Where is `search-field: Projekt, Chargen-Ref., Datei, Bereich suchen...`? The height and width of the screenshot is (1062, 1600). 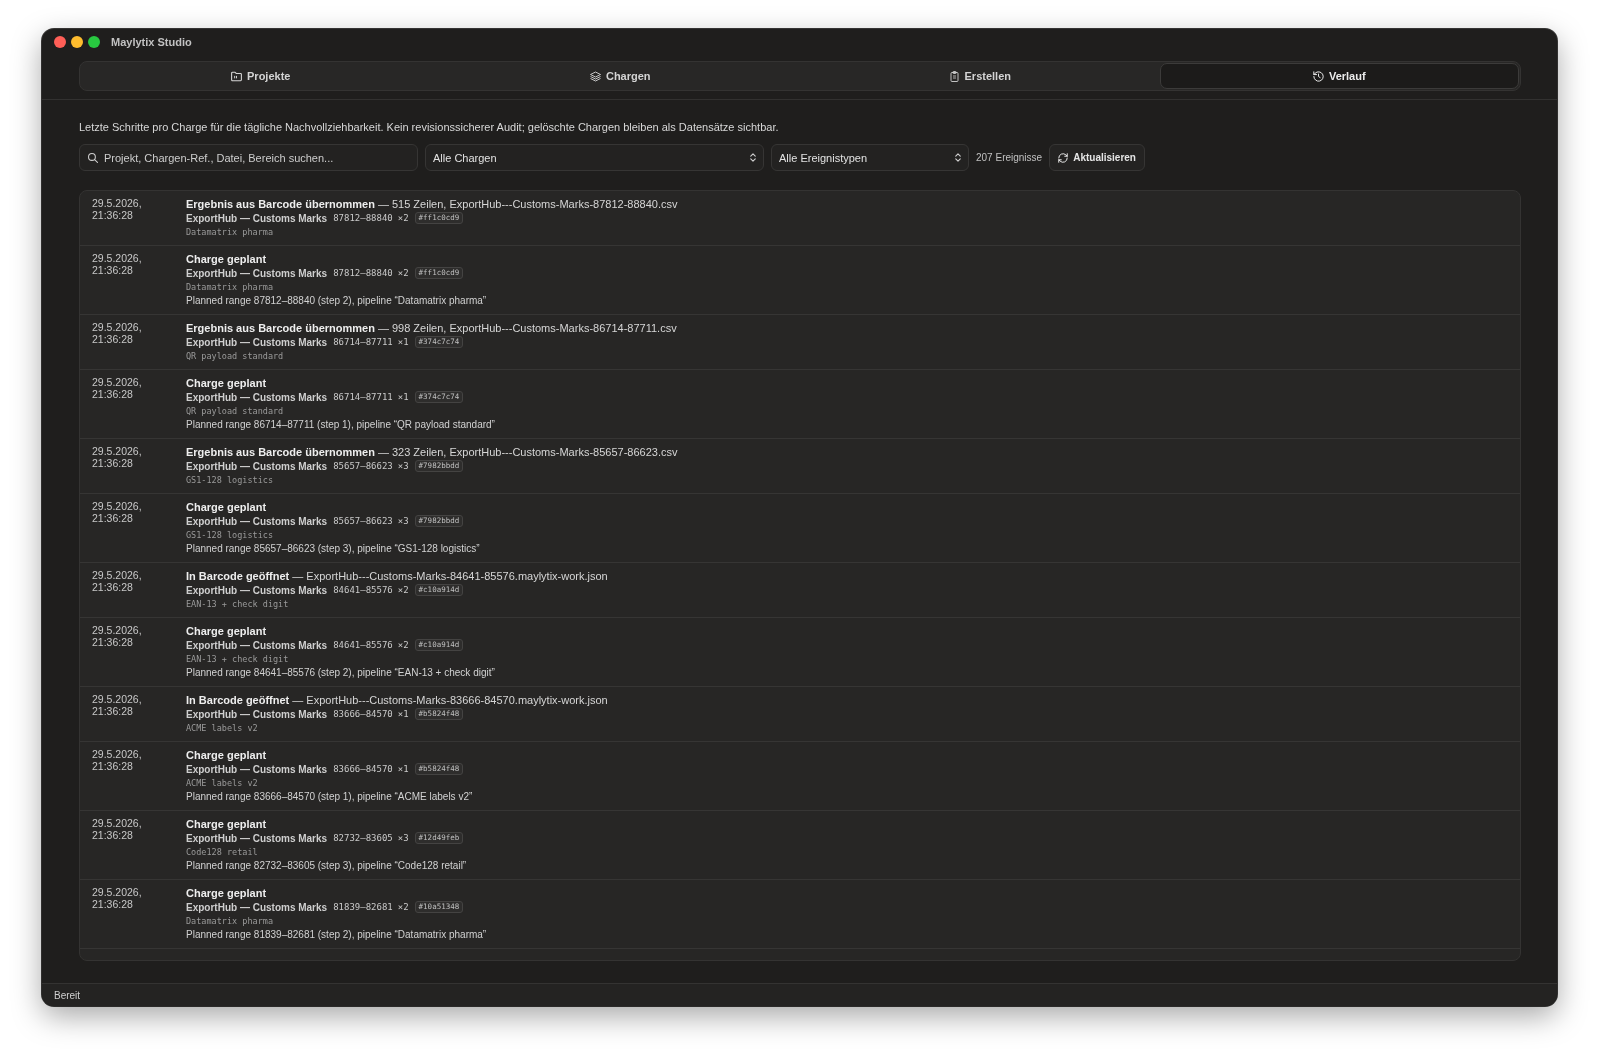 search-field: Projekt, Chargen-Ref., Datei, Bereich suchen... is located at coordinates (248, 157).